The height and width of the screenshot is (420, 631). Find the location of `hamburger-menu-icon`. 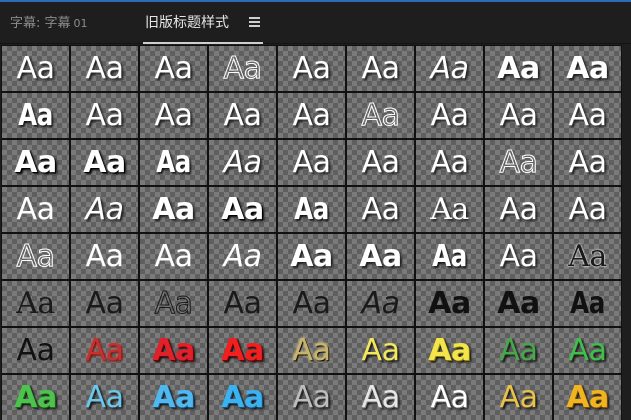

hamburger-menu-icon is located at coordinates (255, 21).